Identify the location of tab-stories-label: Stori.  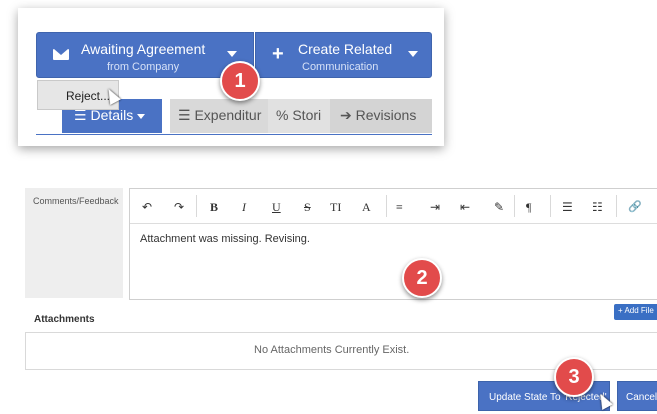
(307, 115).